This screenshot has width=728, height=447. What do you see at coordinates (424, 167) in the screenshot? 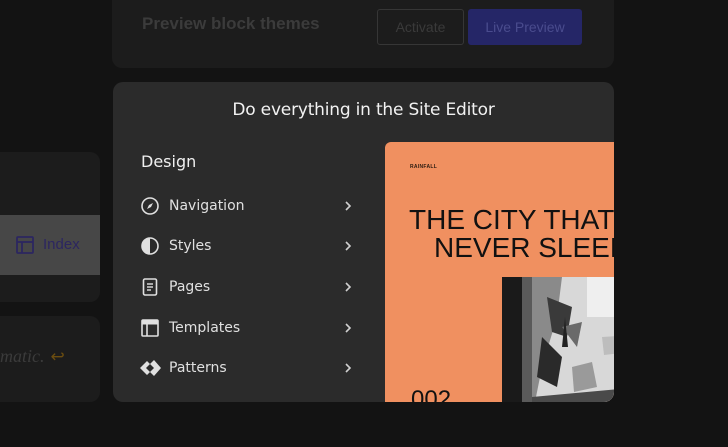
I see `preview-brand: RAINFALL` at bounding box center [424, 167].